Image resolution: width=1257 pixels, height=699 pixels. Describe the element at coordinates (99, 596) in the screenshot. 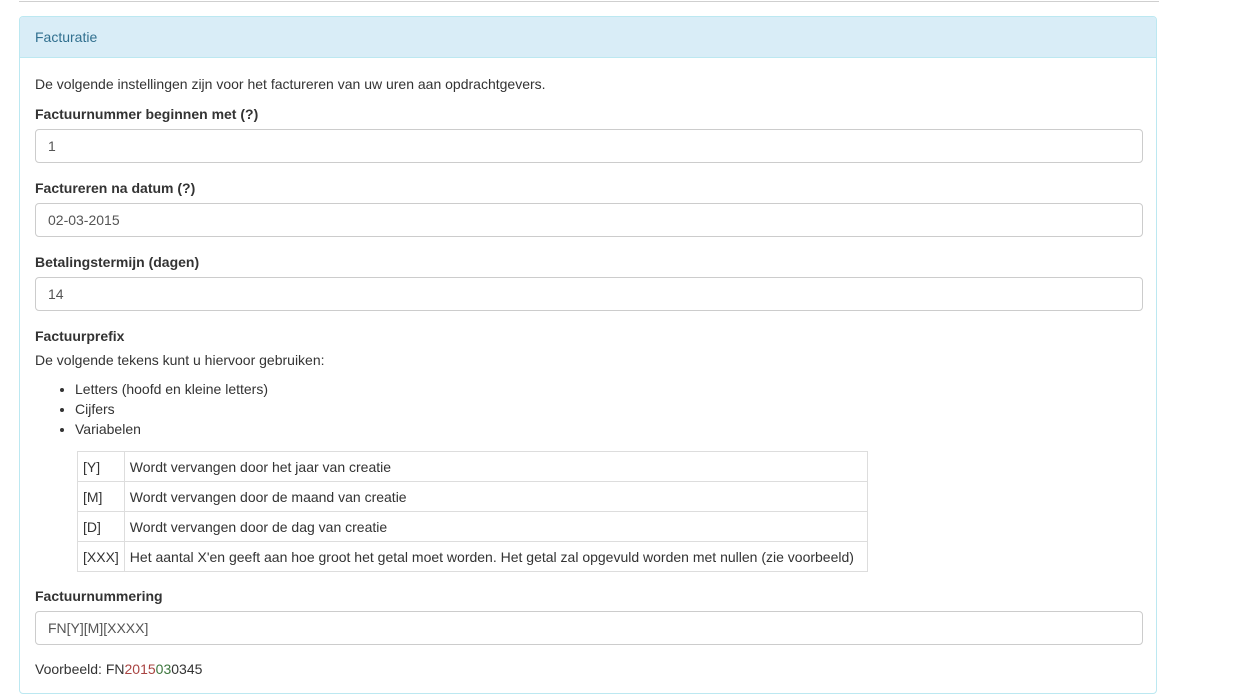

I see `numbering-label: Factuurnummering` at that location.